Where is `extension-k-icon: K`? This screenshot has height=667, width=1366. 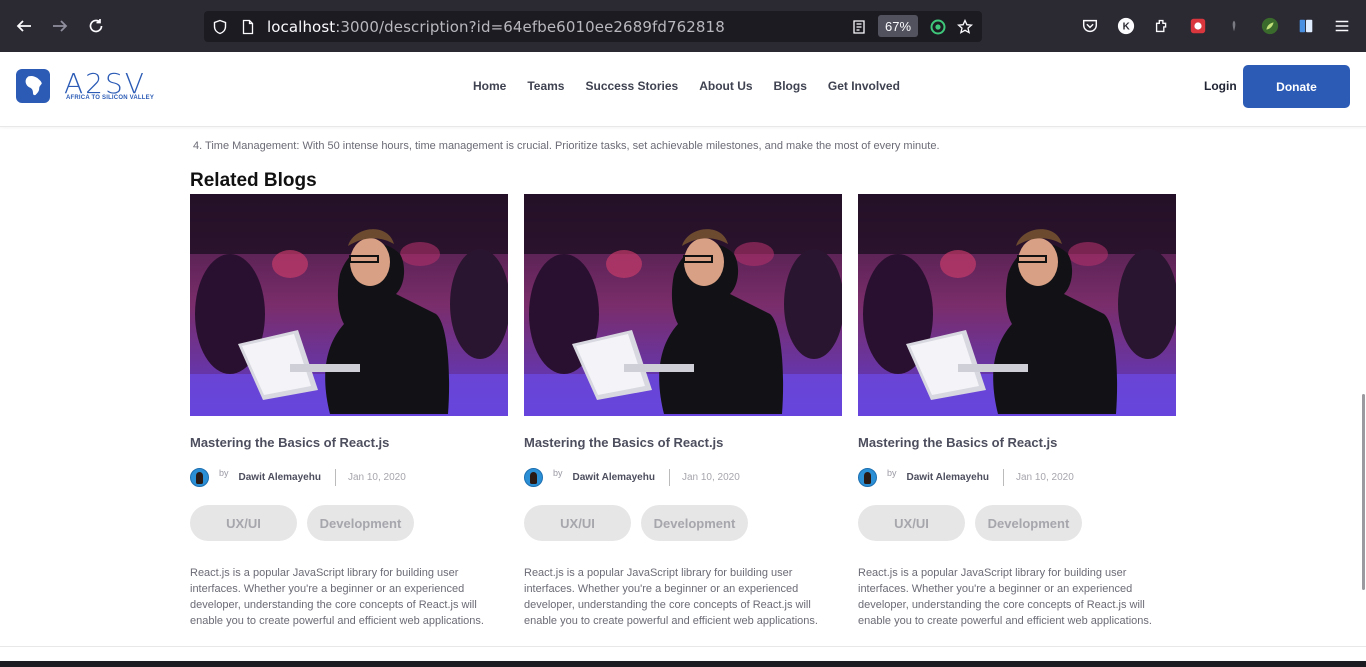 extension-k-icon: K is located at coordinates (1126, 26).